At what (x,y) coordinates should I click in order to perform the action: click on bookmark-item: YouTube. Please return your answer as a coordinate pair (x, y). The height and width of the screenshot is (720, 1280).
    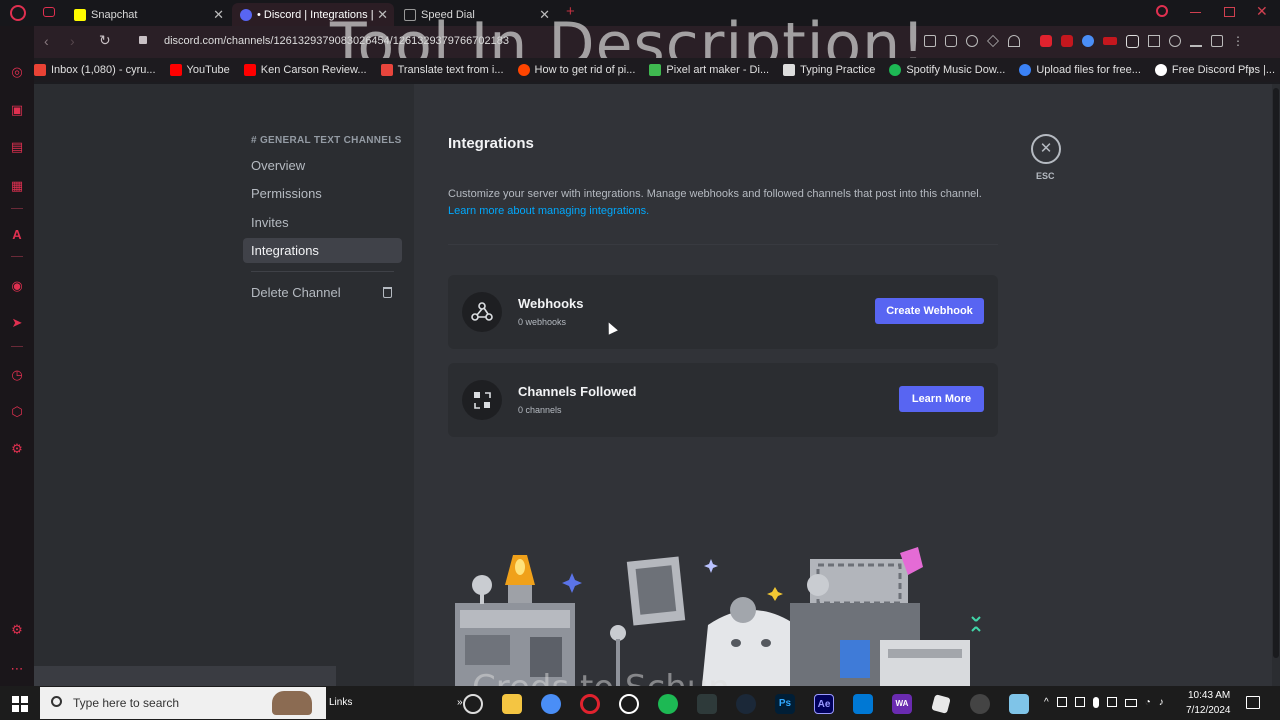
    Looking at the image, I should click on (199, 70).